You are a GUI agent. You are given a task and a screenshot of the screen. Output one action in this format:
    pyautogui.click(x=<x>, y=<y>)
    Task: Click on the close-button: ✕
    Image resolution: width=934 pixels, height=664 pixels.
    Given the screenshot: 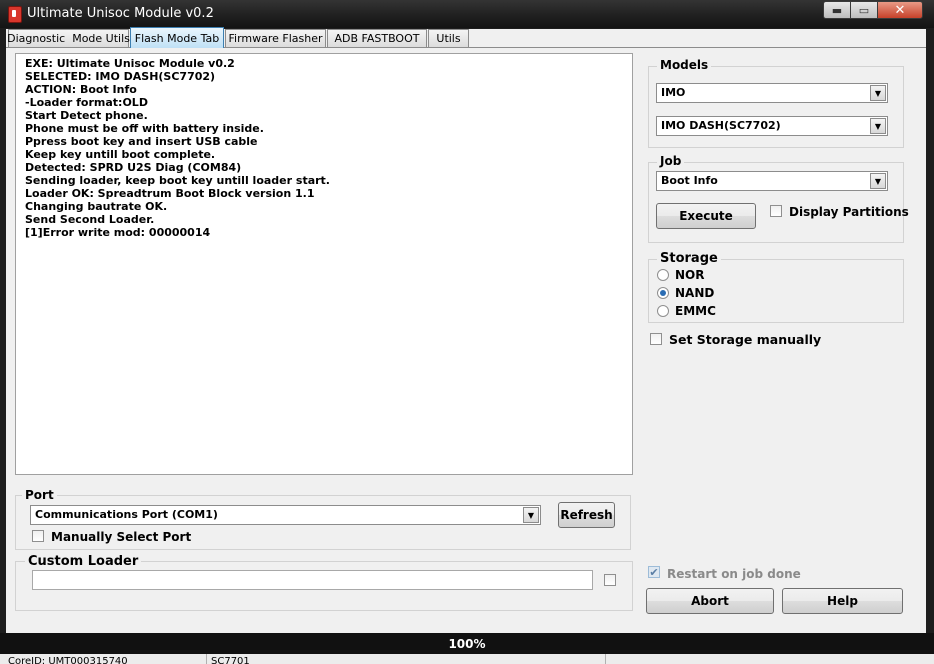 What is the action you would take?
    pyautogui.click(x=900, y=10)
    